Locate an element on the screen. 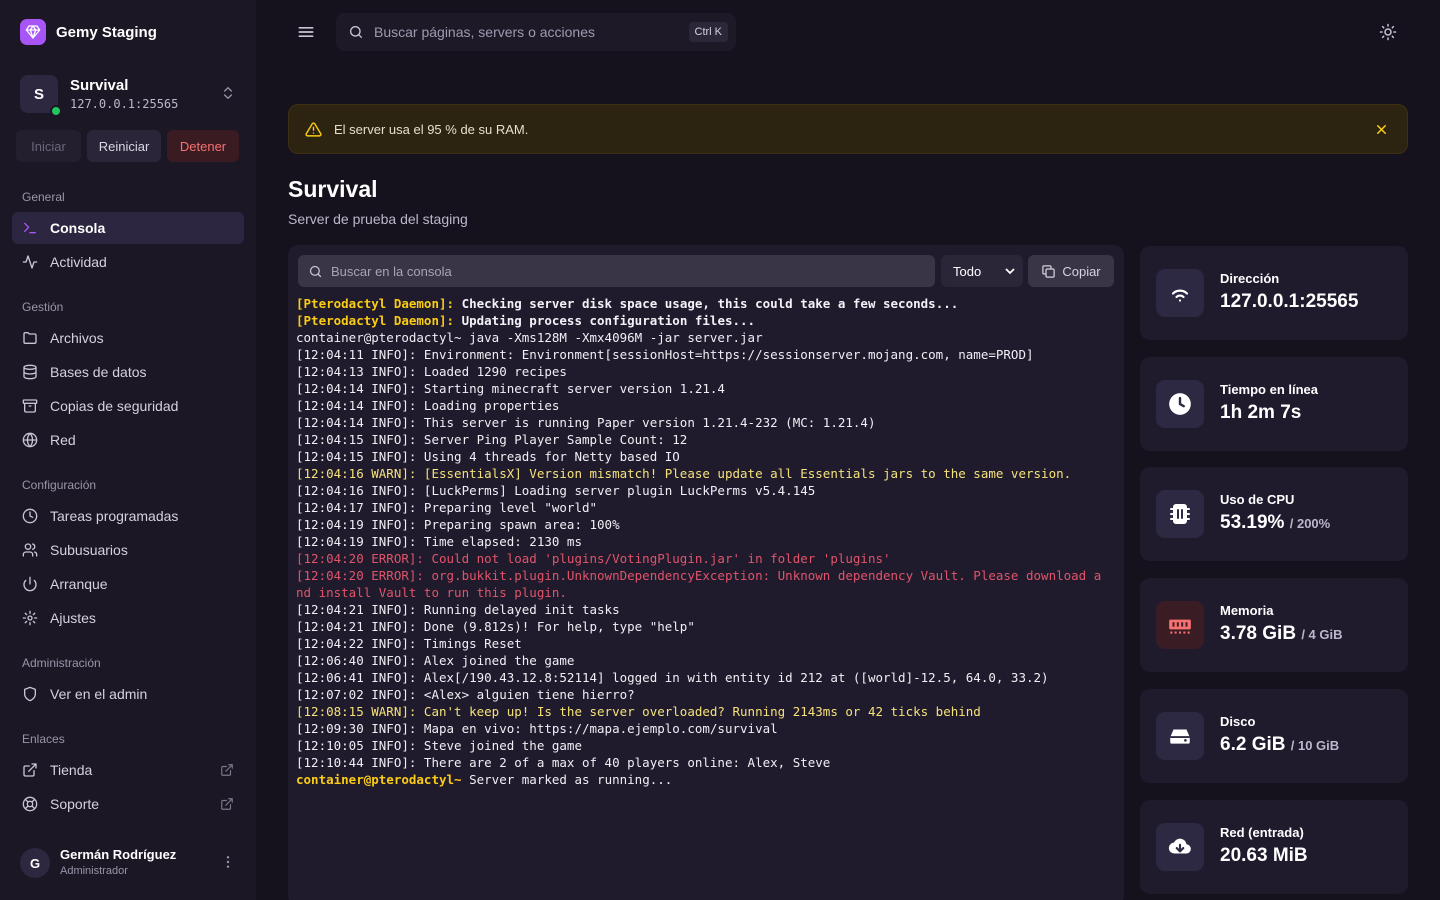 Image resolution: width=1440 pixels, height=900 pixels. nav-section-management: Gestión is located at coordinates (43, 307).